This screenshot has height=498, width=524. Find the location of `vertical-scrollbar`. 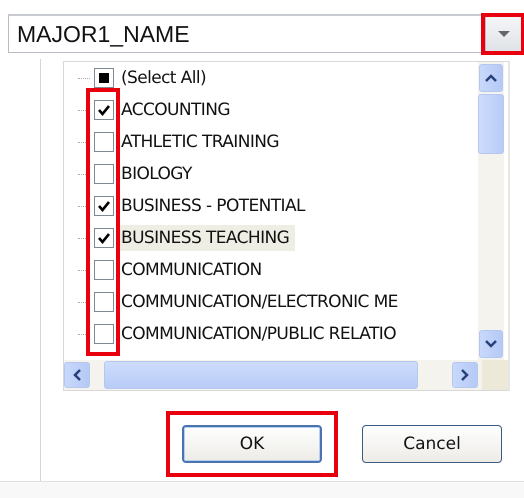

vertical-scrollbar is located at coordinates (491, 211).